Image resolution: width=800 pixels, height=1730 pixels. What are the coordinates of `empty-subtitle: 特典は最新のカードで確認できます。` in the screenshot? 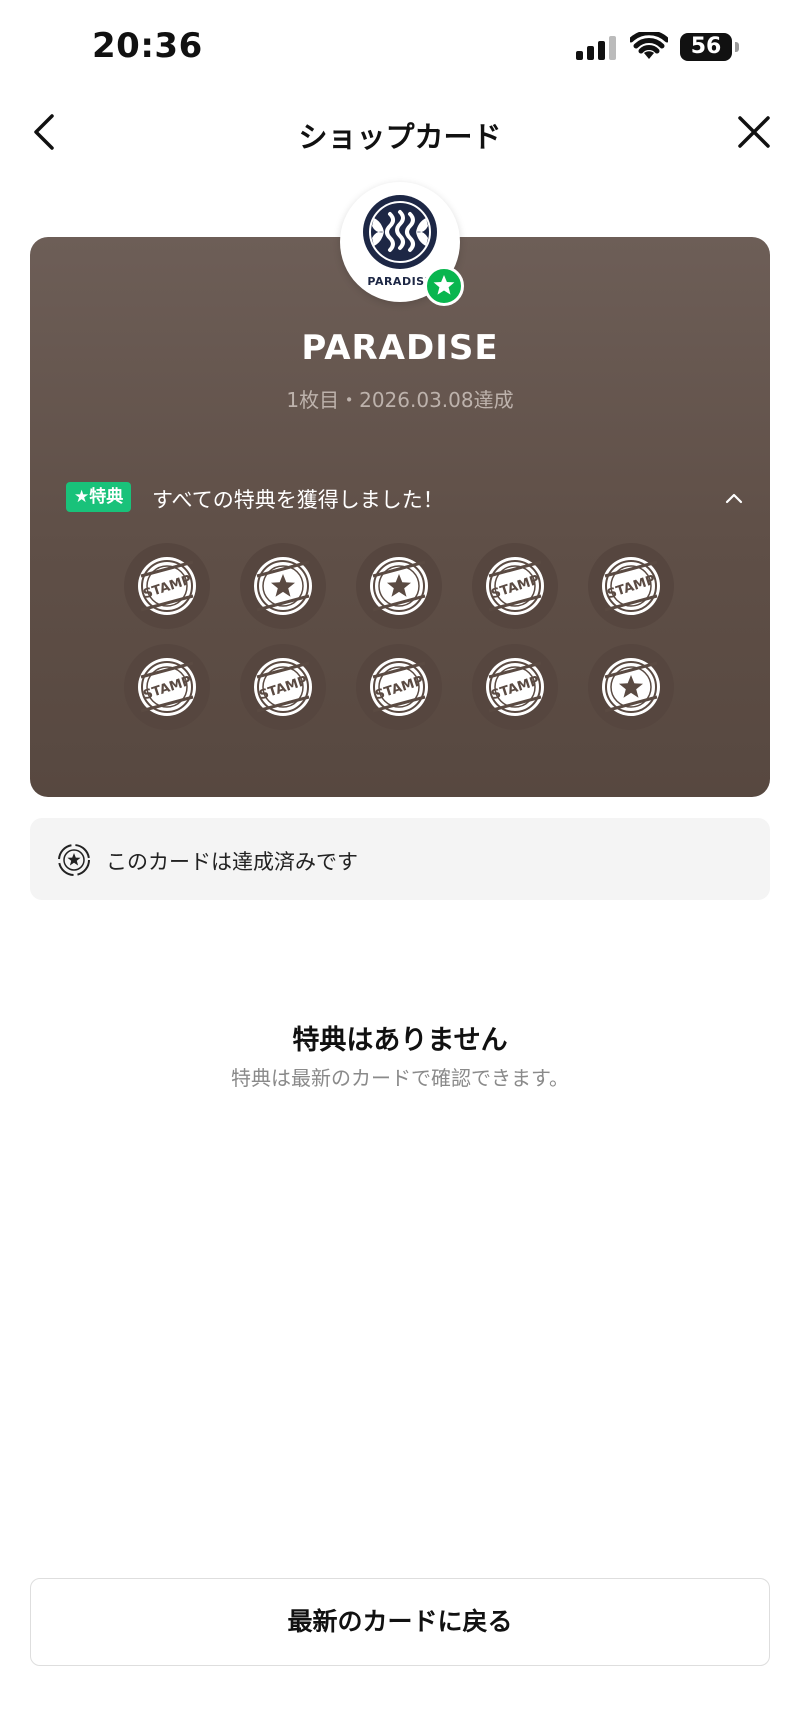 It's located at (400, 1078).